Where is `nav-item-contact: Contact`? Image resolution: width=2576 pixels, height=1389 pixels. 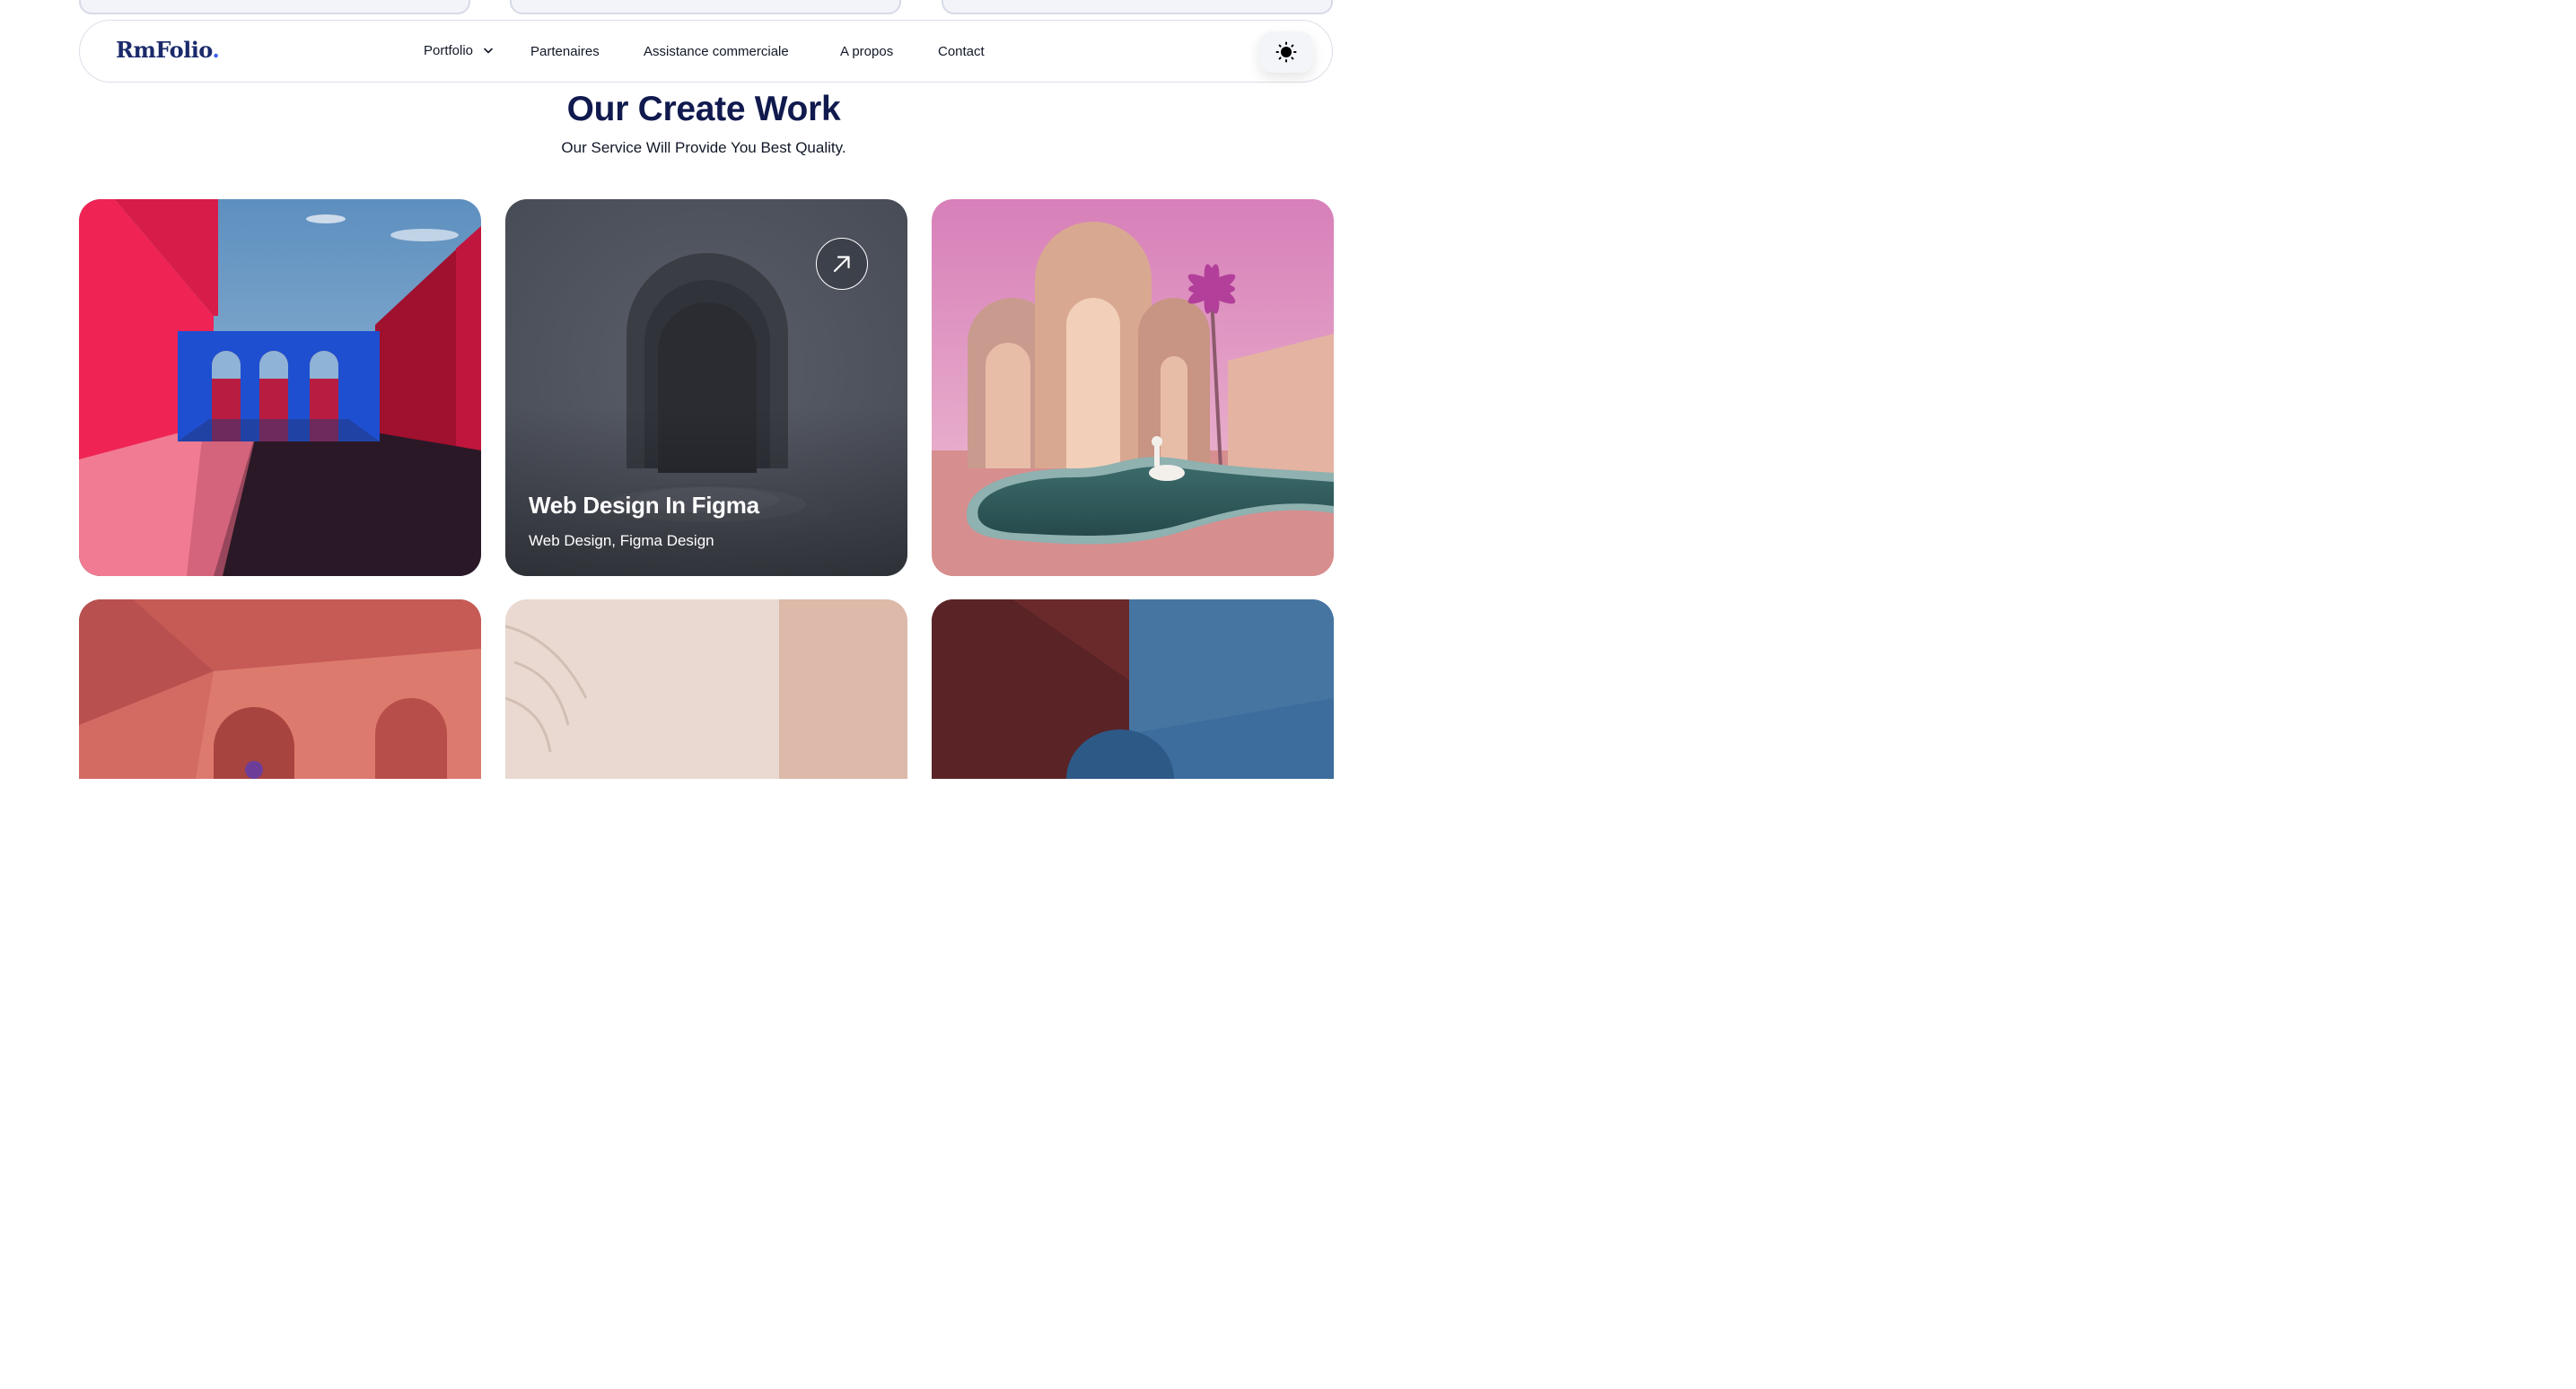
nav-item-contact: Contact is located at coordinates (961, 51).